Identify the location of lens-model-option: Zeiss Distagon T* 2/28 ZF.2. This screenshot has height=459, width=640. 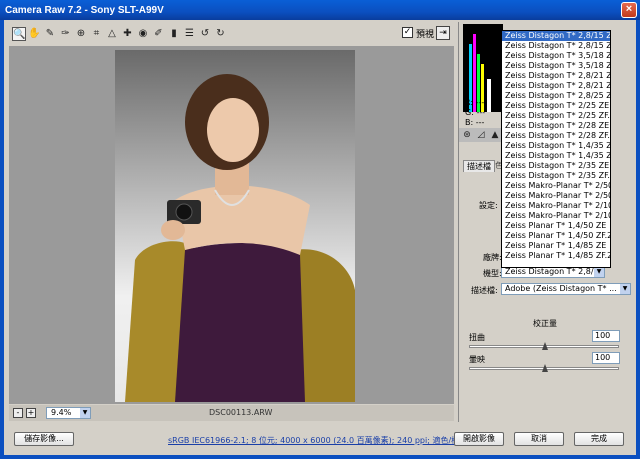
(556, 136).